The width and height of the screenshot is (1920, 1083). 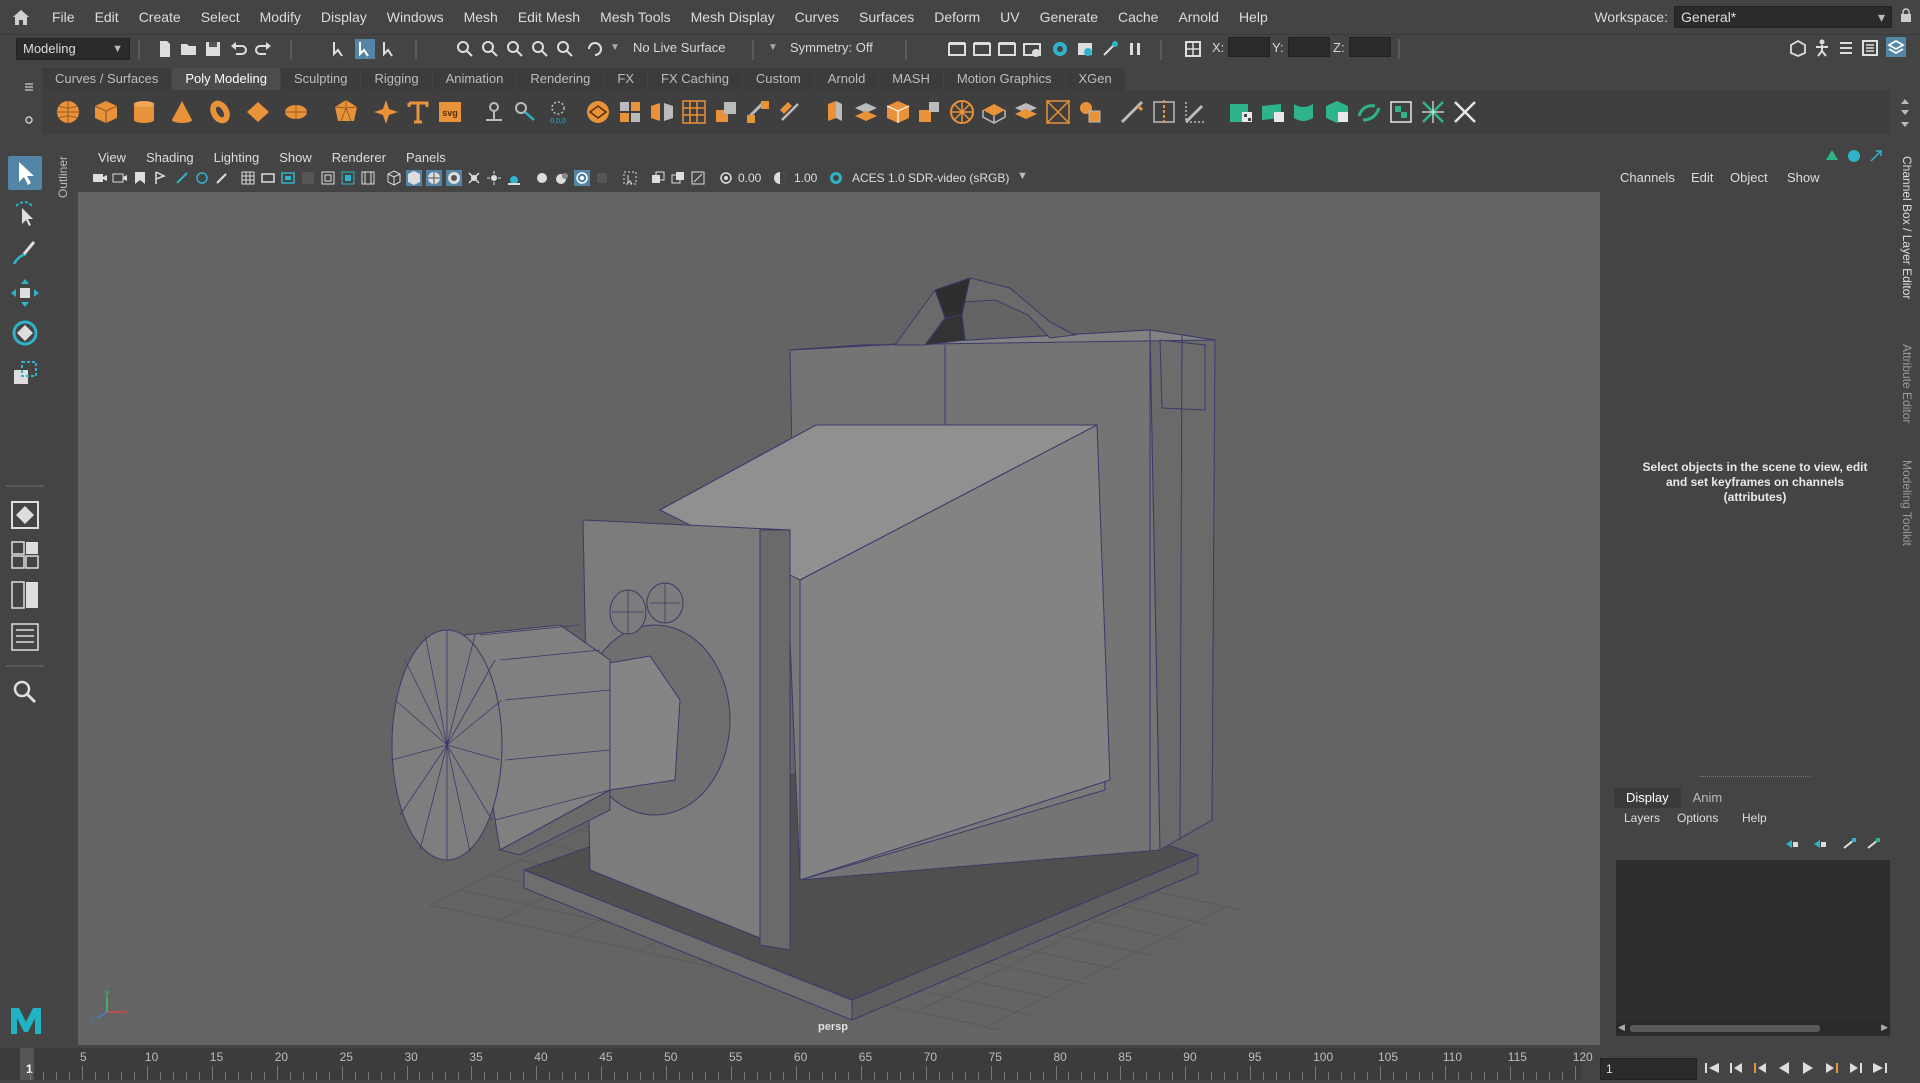 What do you see at coordinates (237, 157) in the screenshot?
I see `panel-menu-lighting: Lighting` at bounding box center [237, 157].